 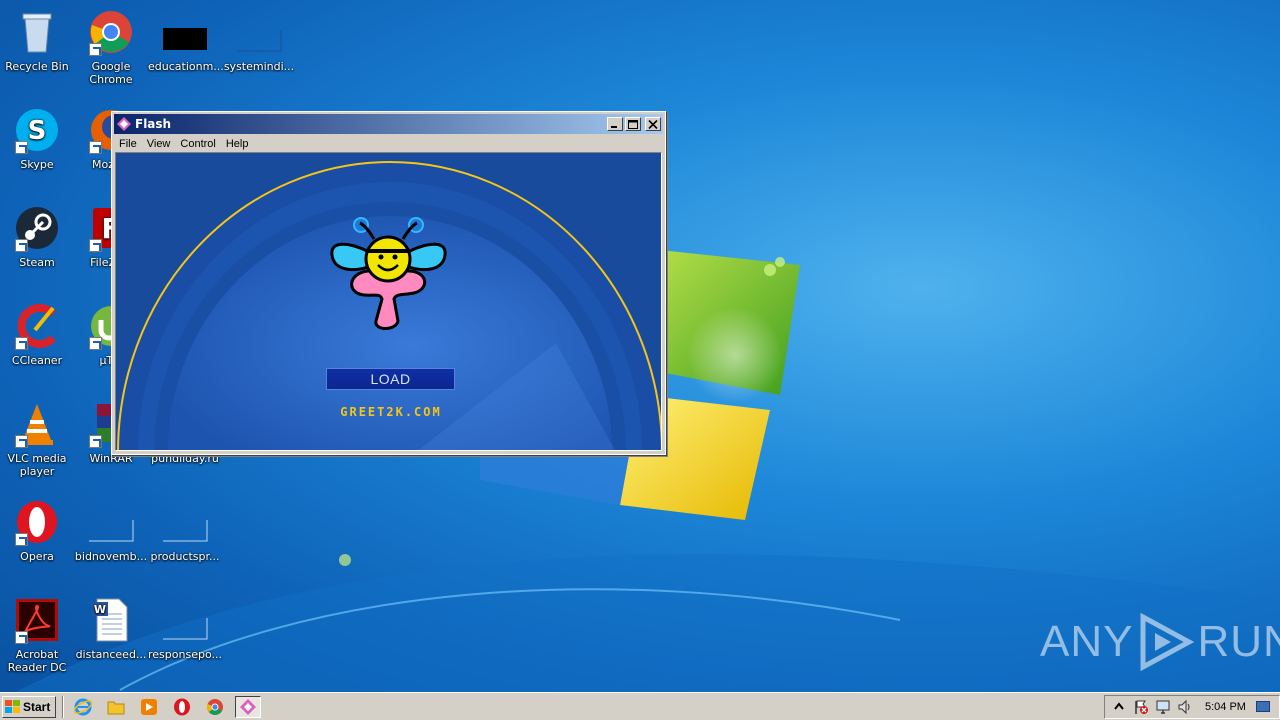 I want to click on opera-icon, so click(x=182, y=706).